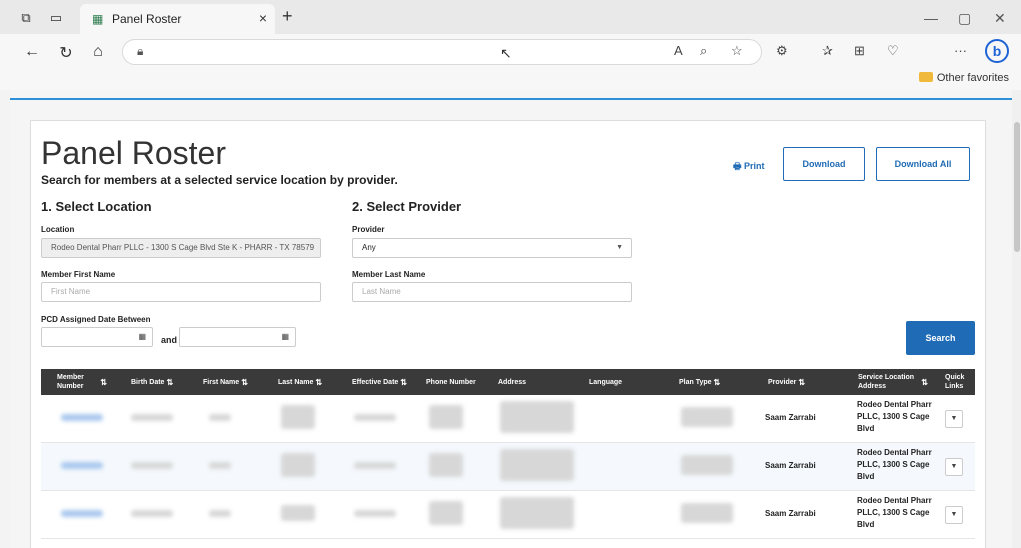 Image resolution: width=1021 pixels, height=548 pixels. I want to click on favorite-star-icon: ☆, so click(737, 51).